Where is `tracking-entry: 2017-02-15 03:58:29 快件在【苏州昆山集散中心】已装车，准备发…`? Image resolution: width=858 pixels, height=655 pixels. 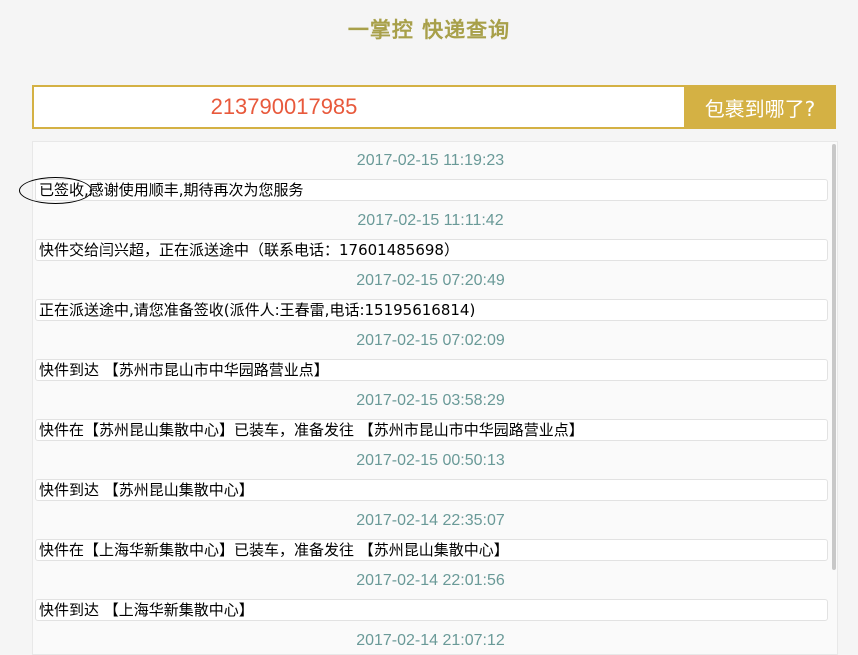 tracking-entry: 2017-02-15 03:58:29 快件在【苏州昆山集散中心】已装车，准备发… is located at coordinates (435, 412).